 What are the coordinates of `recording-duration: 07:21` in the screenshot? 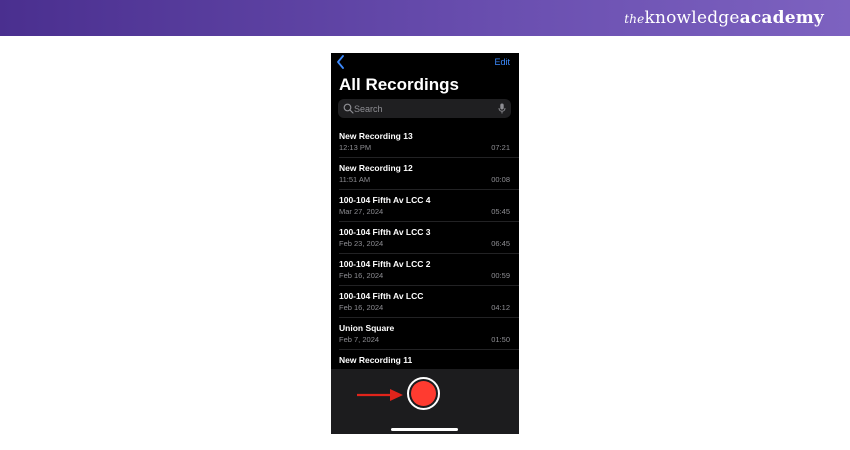 It's located at (500, 147).